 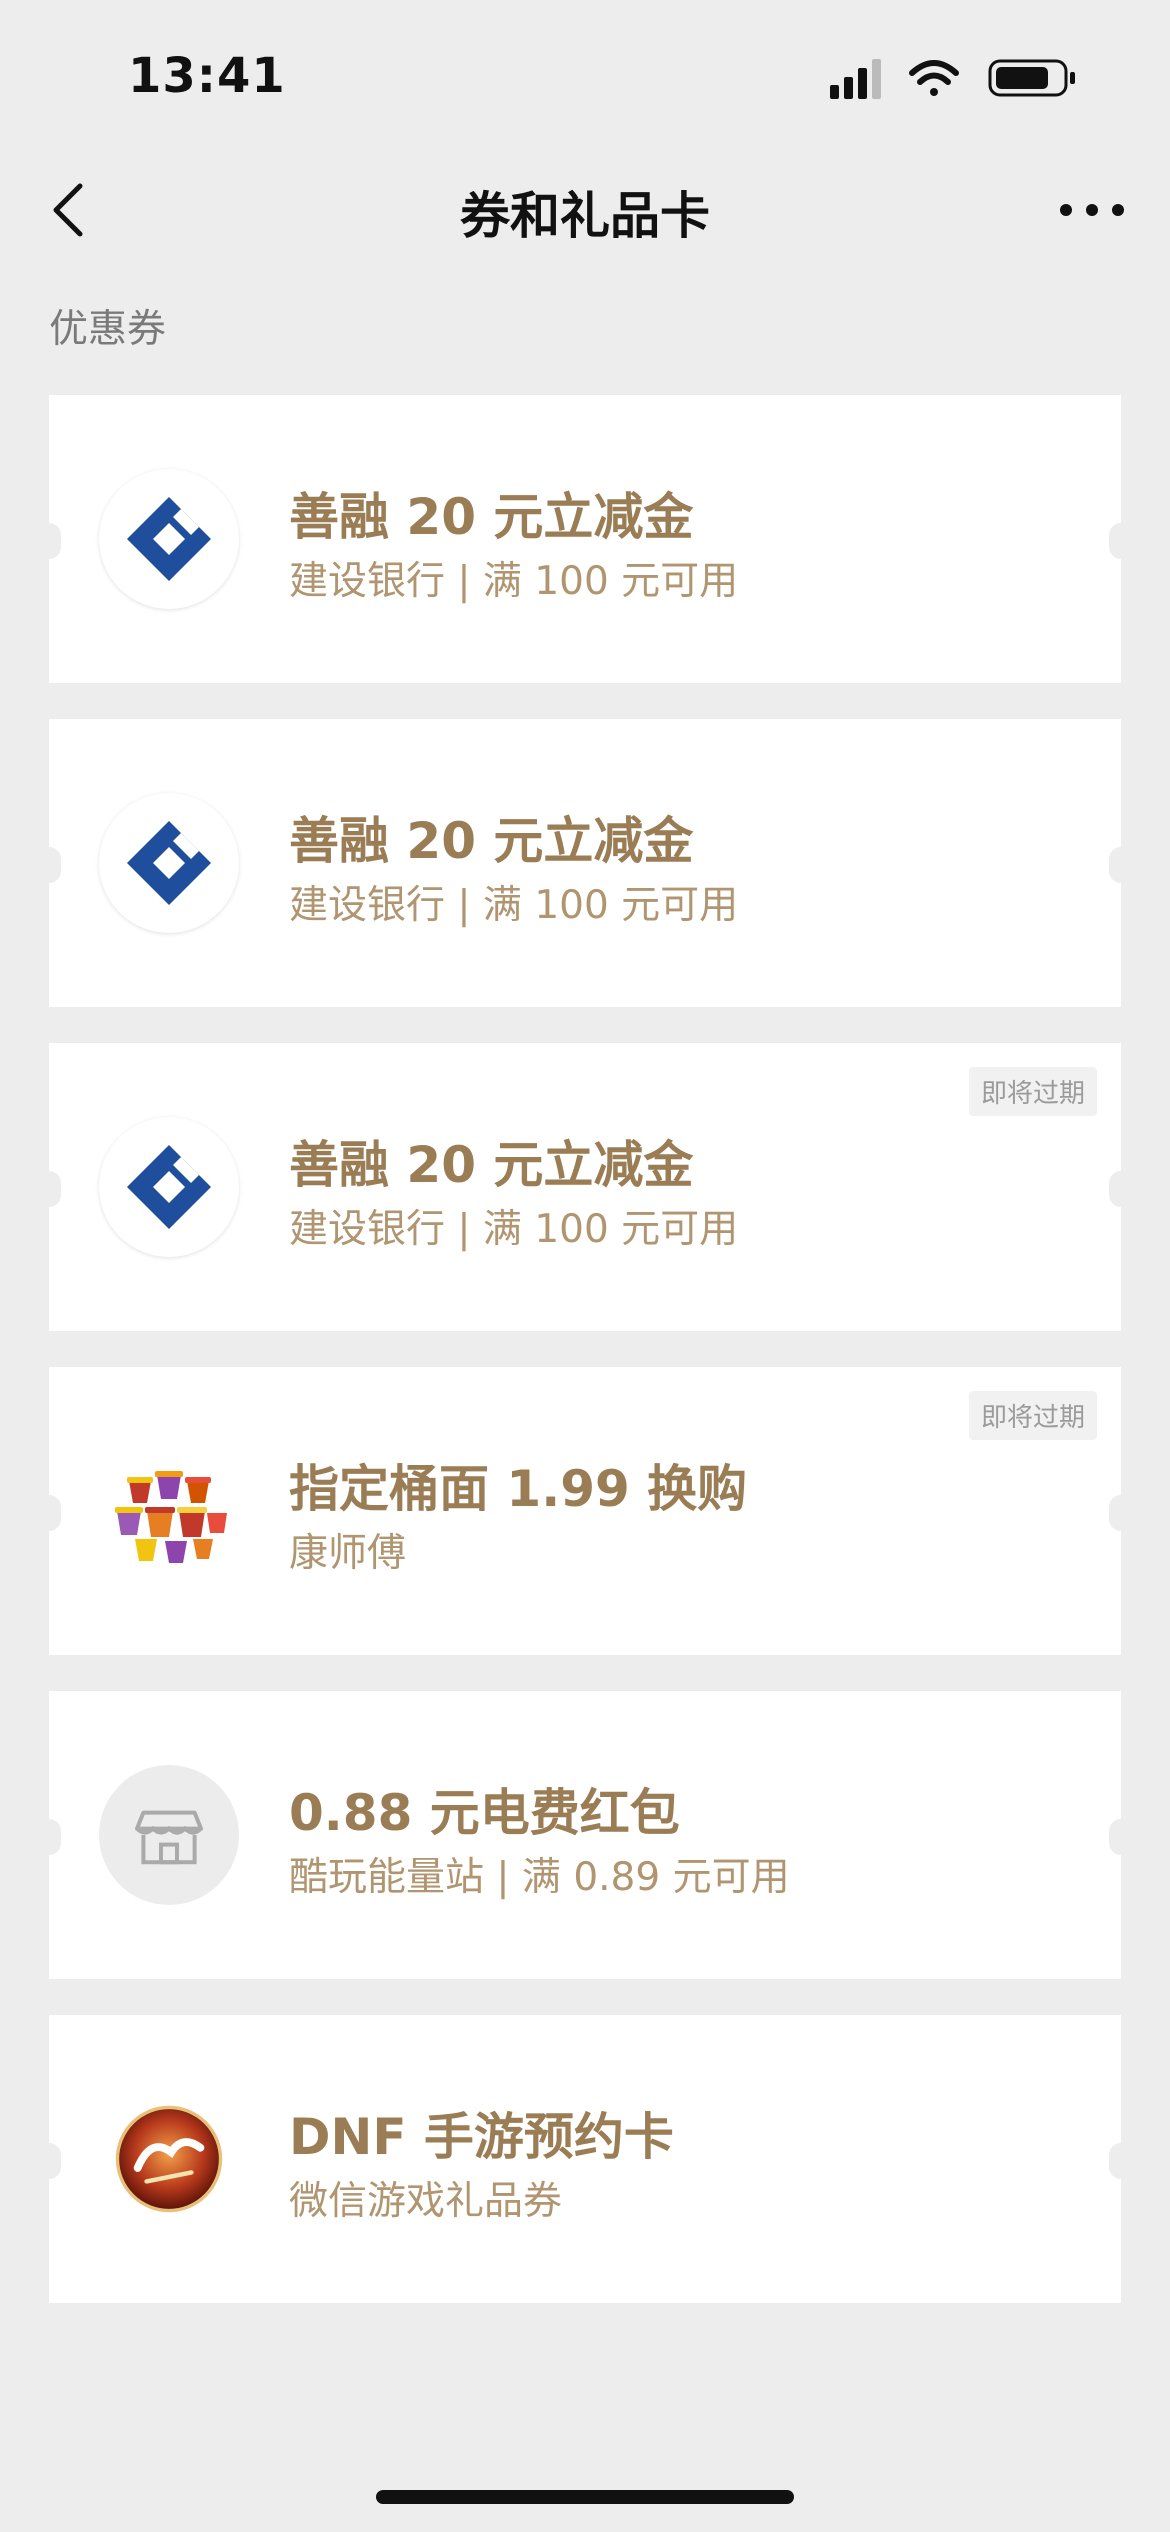 What do you see at coordinates (169, 2159) in the screenshot?
I see `dnf-game-icon` at bounding box center [169, 2159].